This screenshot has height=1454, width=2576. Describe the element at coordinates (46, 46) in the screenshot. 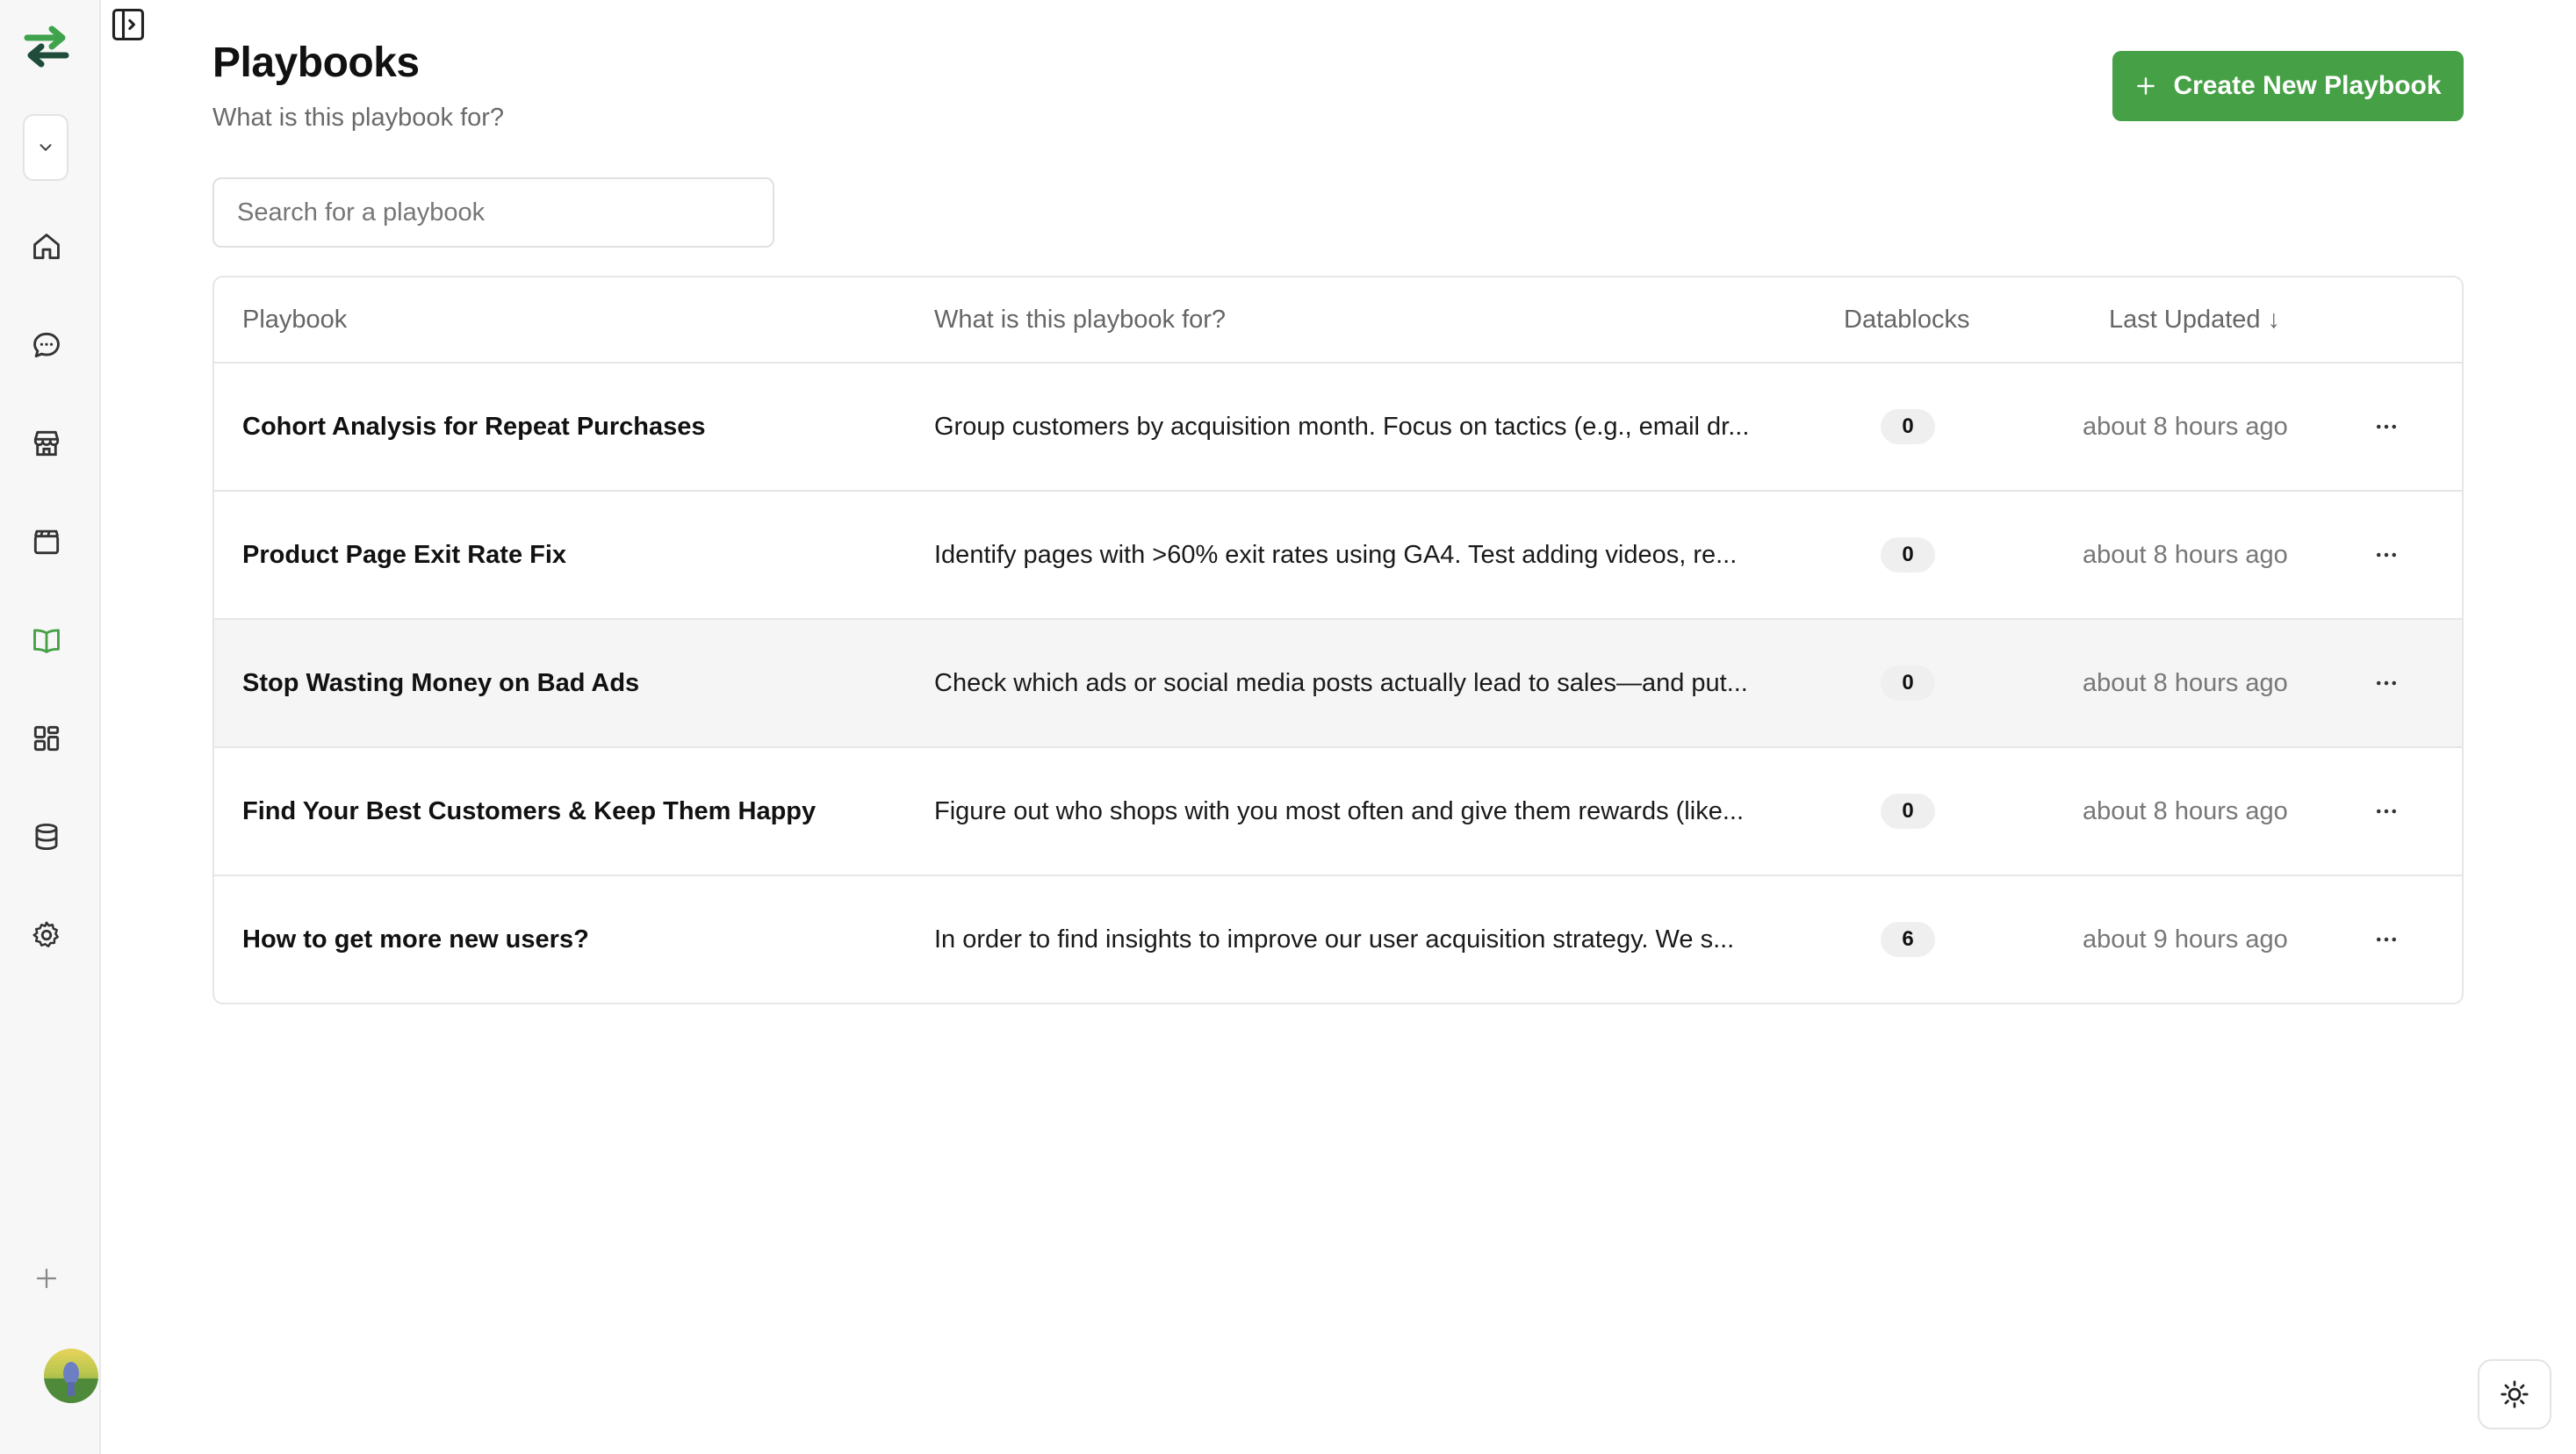

I see `logo-icon` at that location.